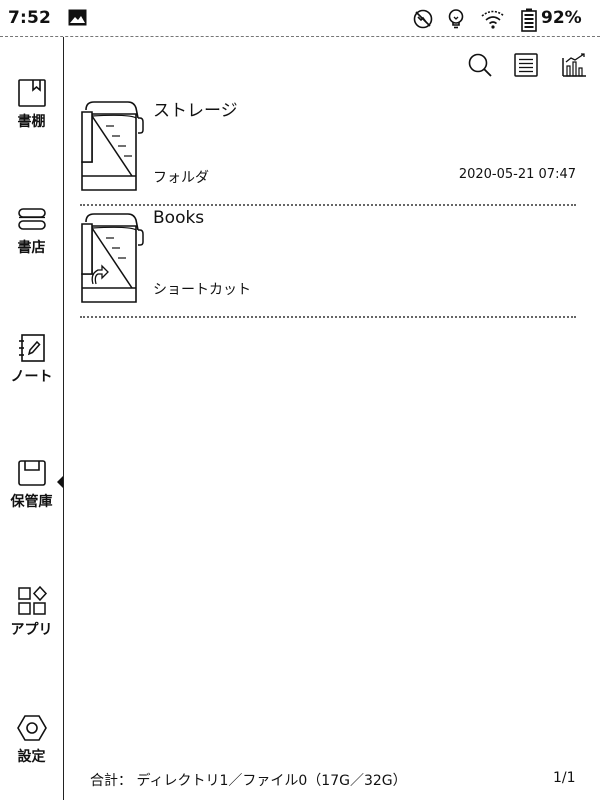 This screenshot has height=800, width=600. I want to click on sidebar-item-bookshelf: 書棚, so click(31, 104).